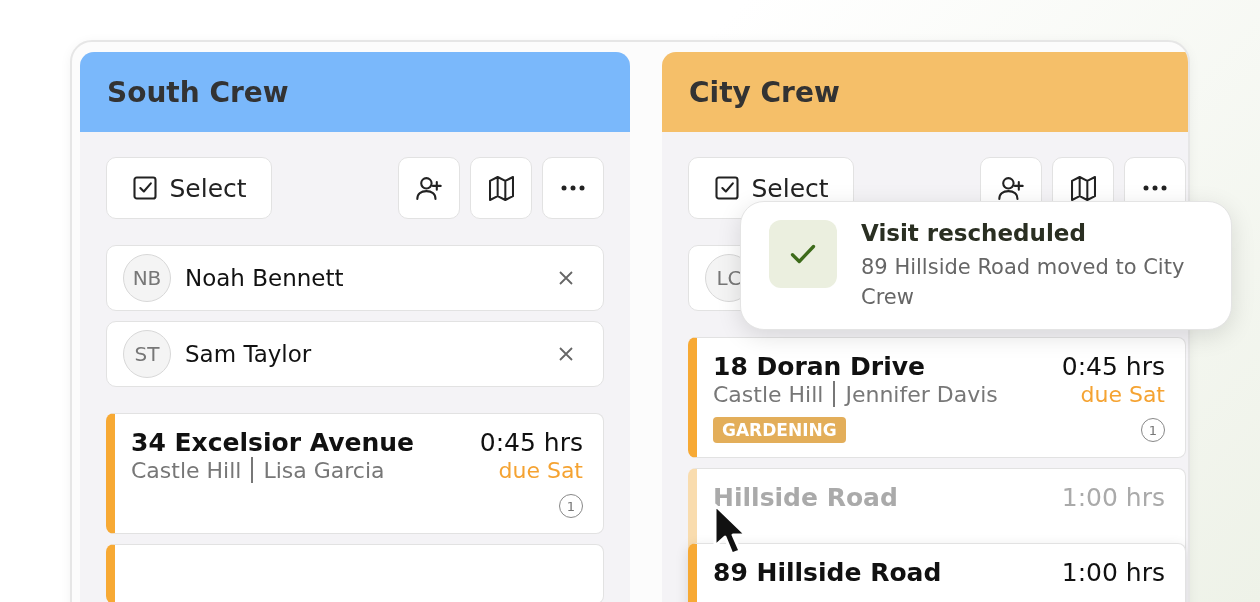 The image size is (1260, 602). Describe the element at coordinates (827, 572) in the screenshot. I see `job-address: 89 Hillside Road` at that location.